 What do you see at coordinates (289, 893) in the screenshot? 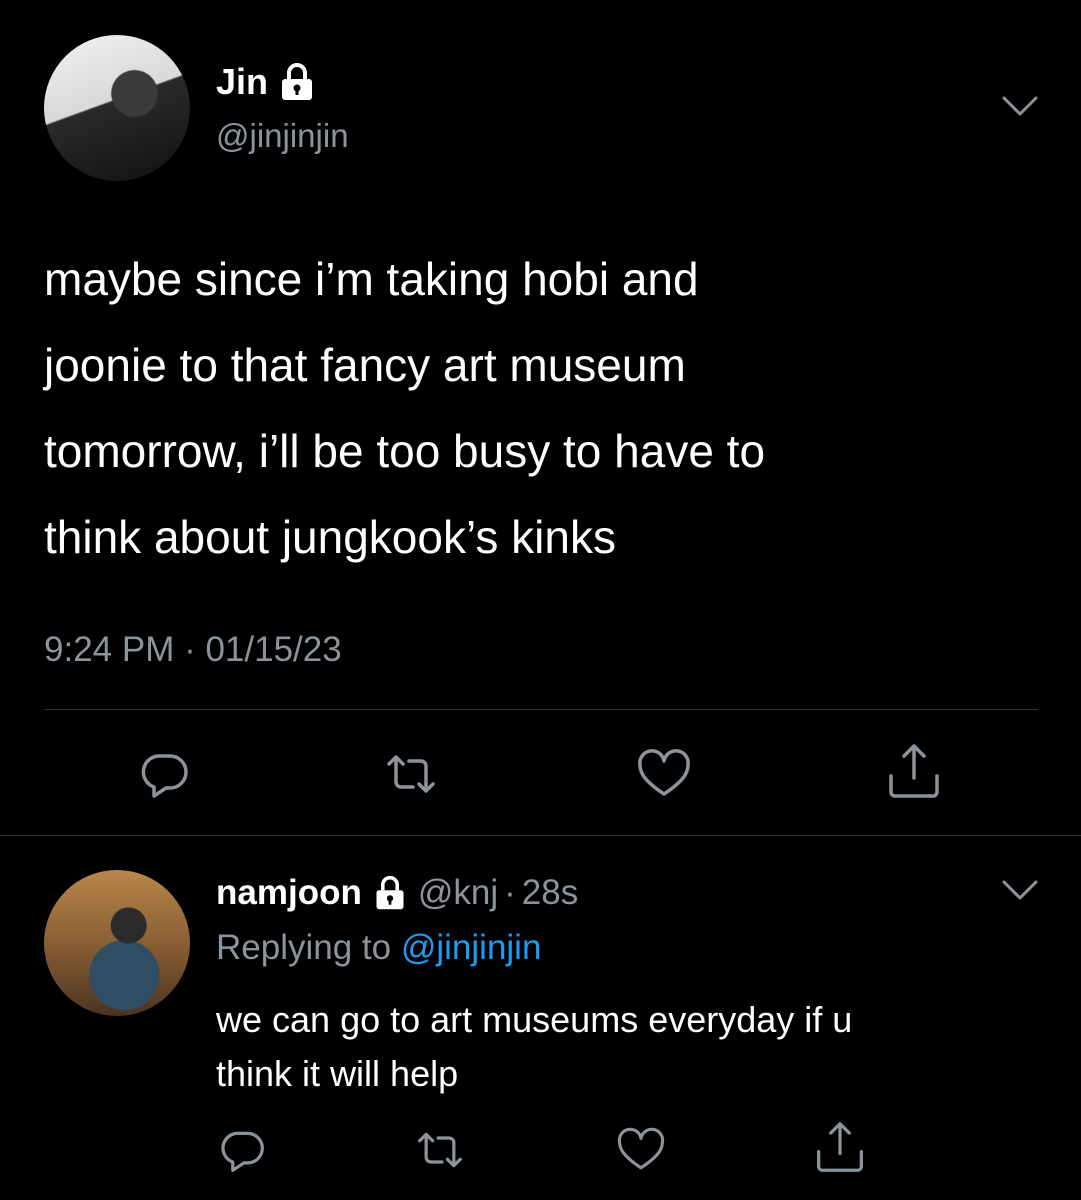
I see `reply-author-name: namjoon` at bounding box center [289, 893].